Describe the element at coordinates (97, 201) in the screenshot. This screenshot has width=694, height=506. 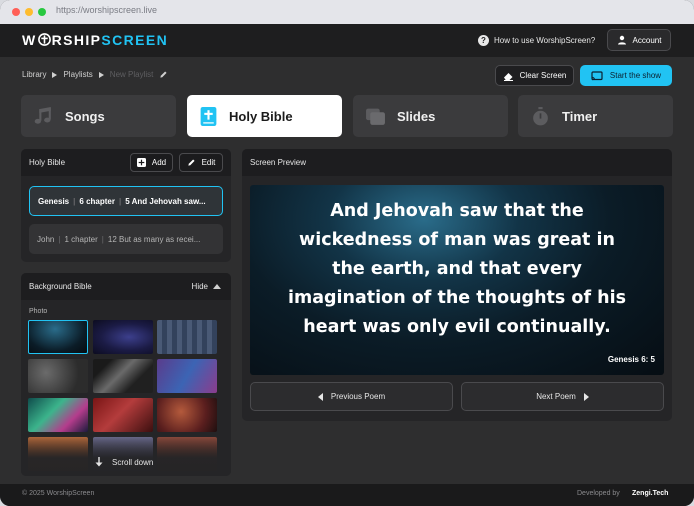
I see `verse-chapter: 6 chapter` at that location.